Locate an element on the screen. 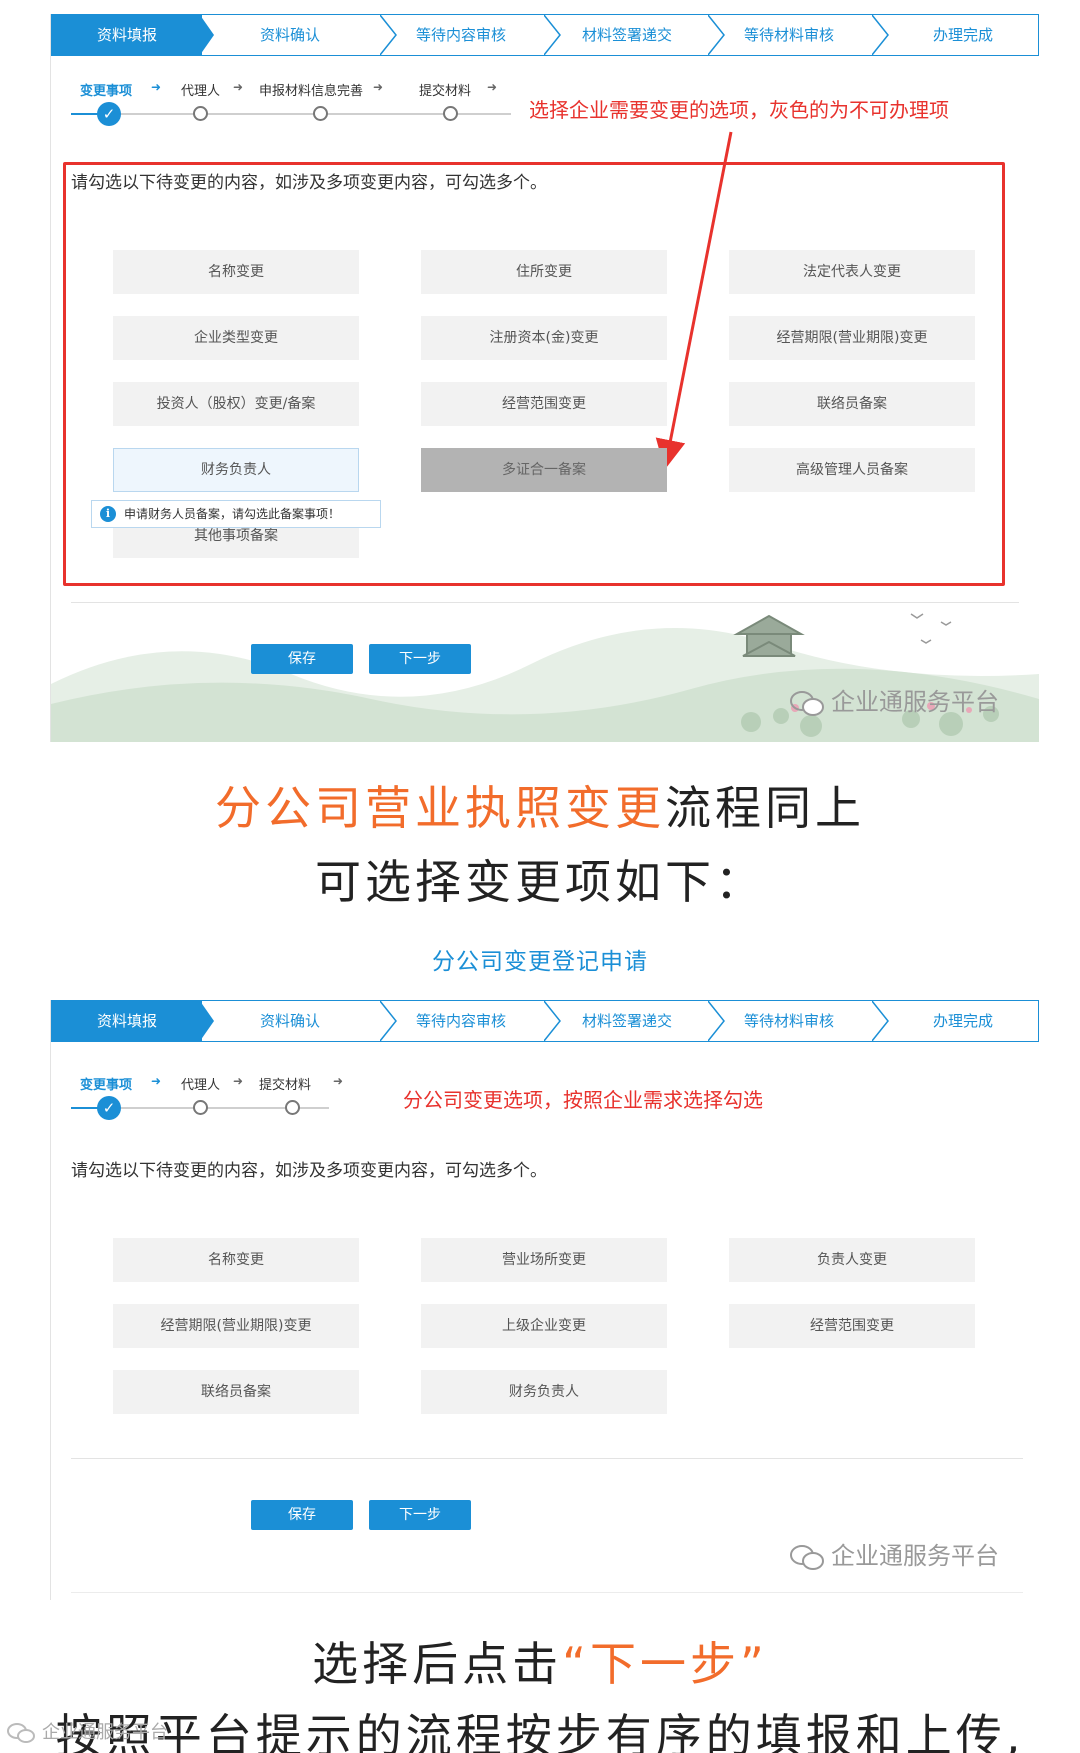 Image resolution: width=1080 pixels, height=1753 pixels. caption-quote-close: ” is located at coordinates (754, 1664).